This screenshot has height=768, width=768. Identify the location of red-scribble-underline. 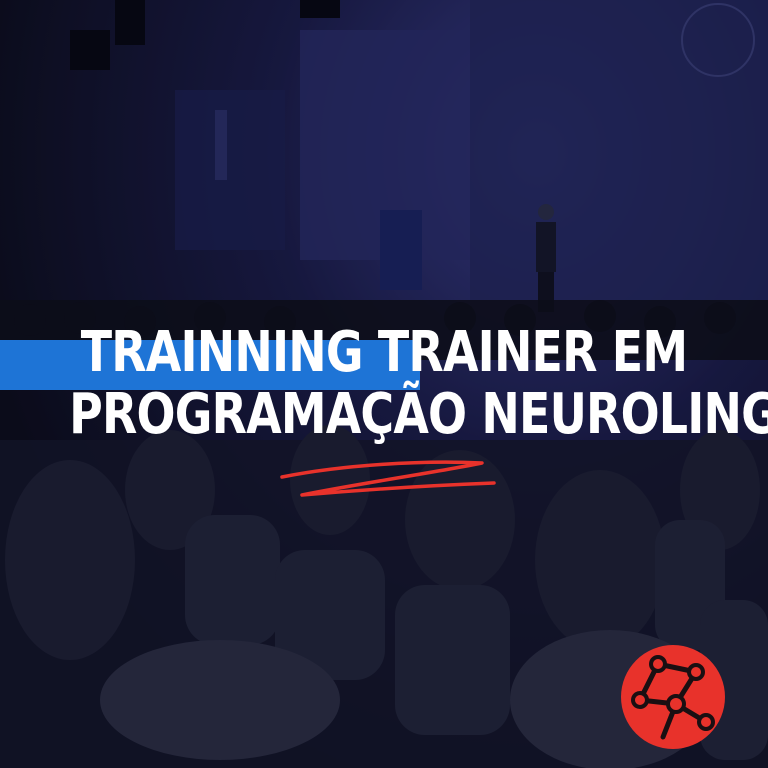
(388, 478).